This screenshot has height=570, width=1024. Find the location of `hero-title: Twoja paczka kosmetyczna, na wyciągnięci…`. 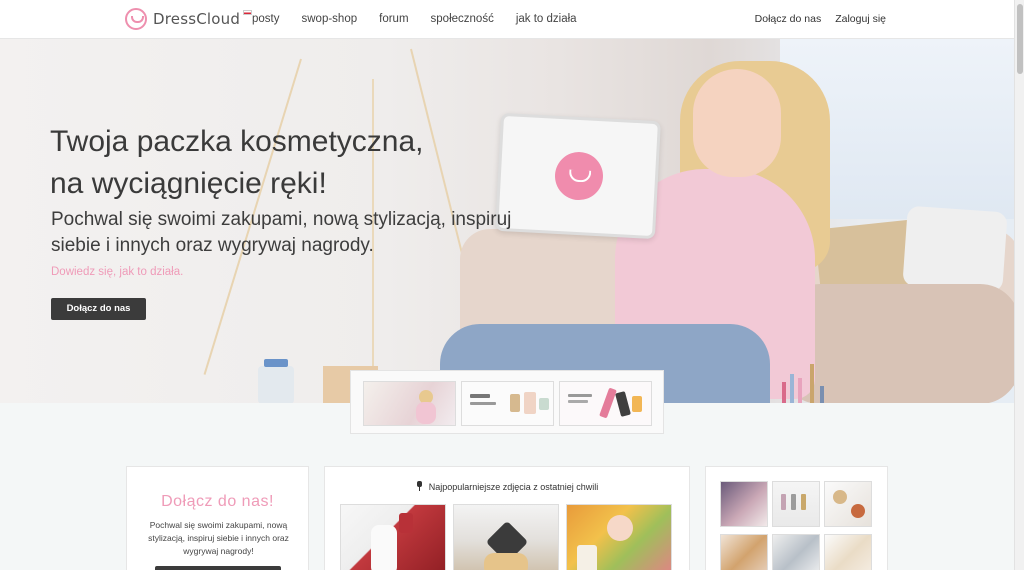

hero-title: Twoja paczka kosmetyczna, na wyciągnięci… is located at coordinates (237, 163).